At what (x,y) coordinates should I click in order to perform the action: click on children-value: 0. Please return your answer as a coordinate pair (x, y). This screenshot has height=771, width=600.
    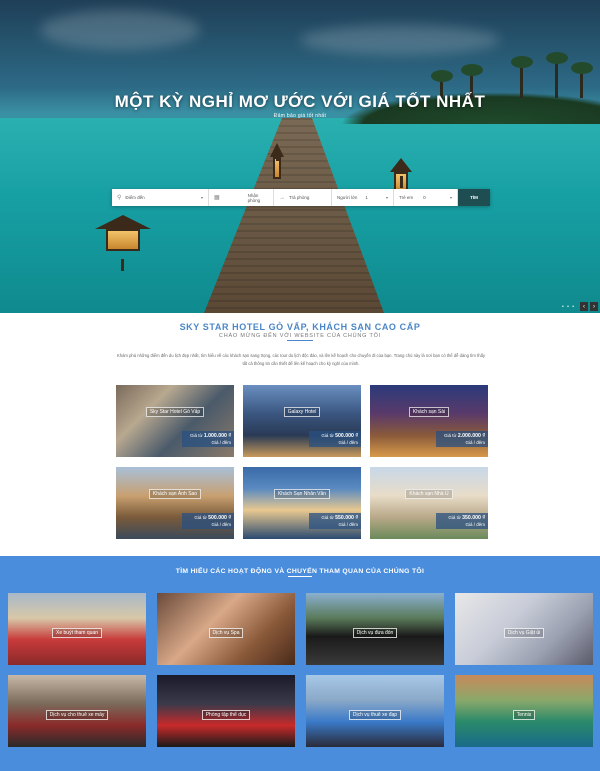
    Looking at the image, I should click on (424, 197).